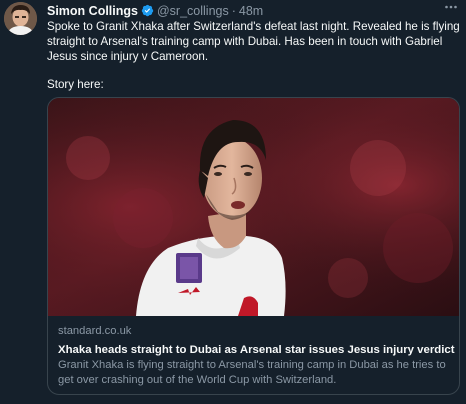 This screenshot has height=404, width=466. I want to click on timestamp: 48m, so click(251, 11).